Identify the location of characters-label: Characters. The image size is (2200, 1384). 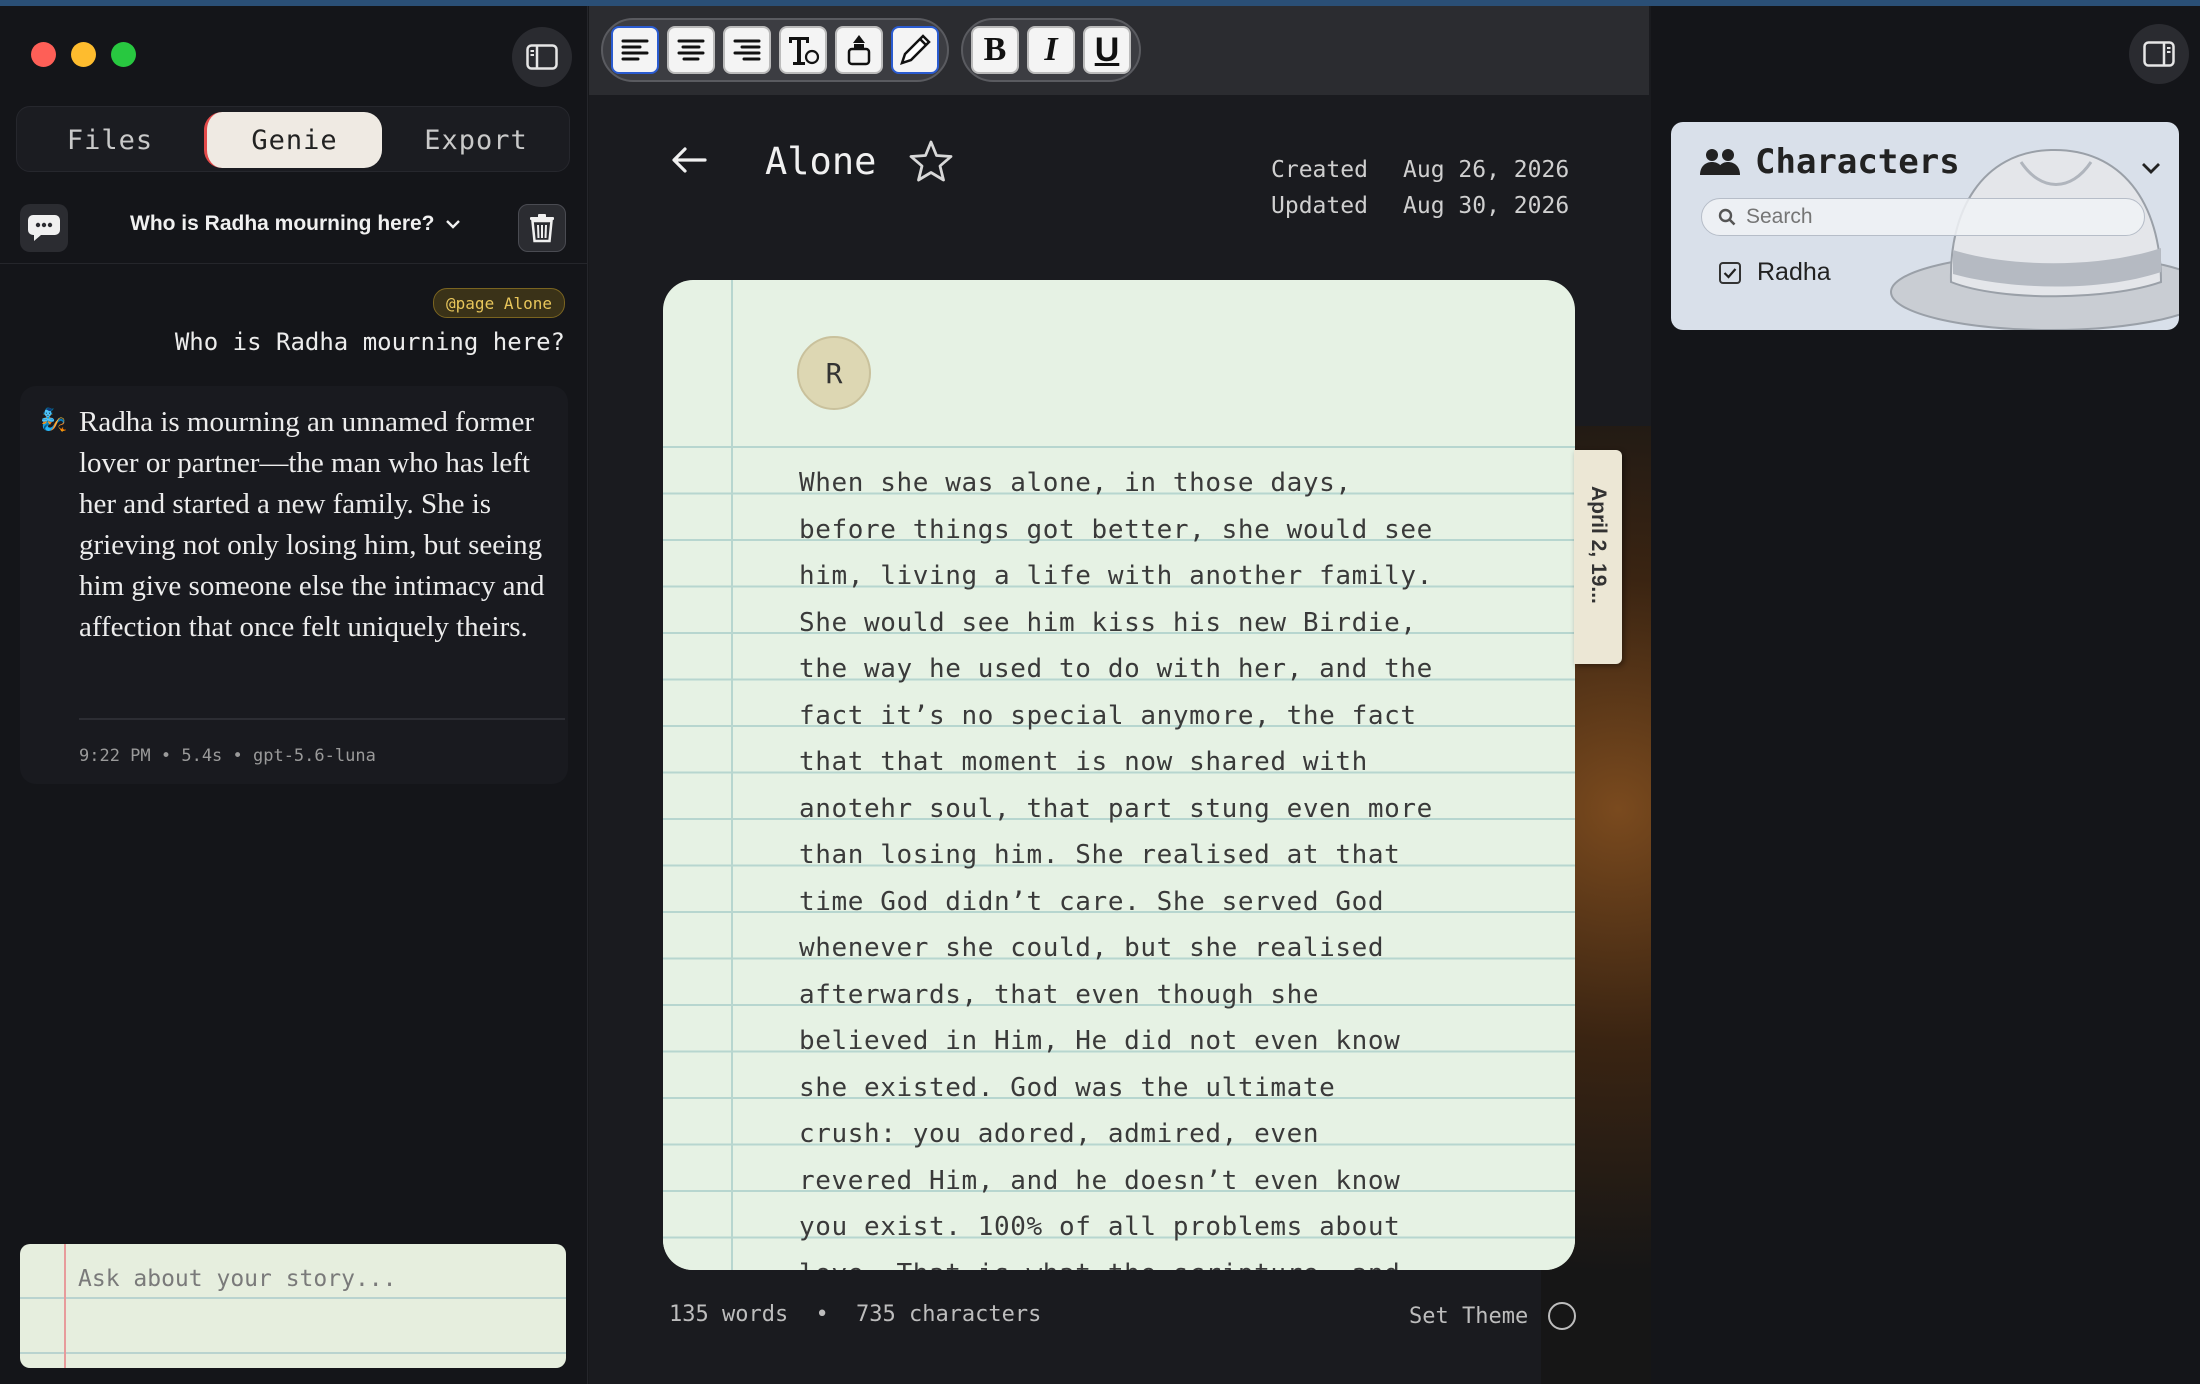
(1857, 162).